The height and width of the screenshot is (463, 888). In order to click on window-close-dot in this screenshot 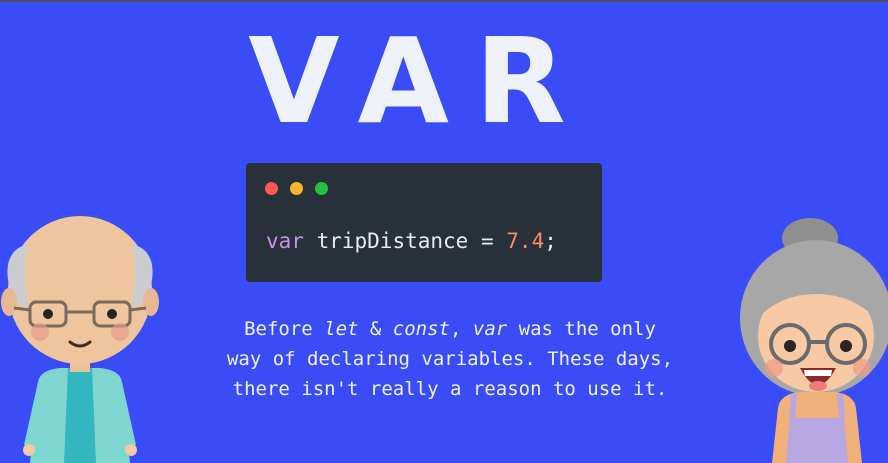, I will do `click(271, 188)`.